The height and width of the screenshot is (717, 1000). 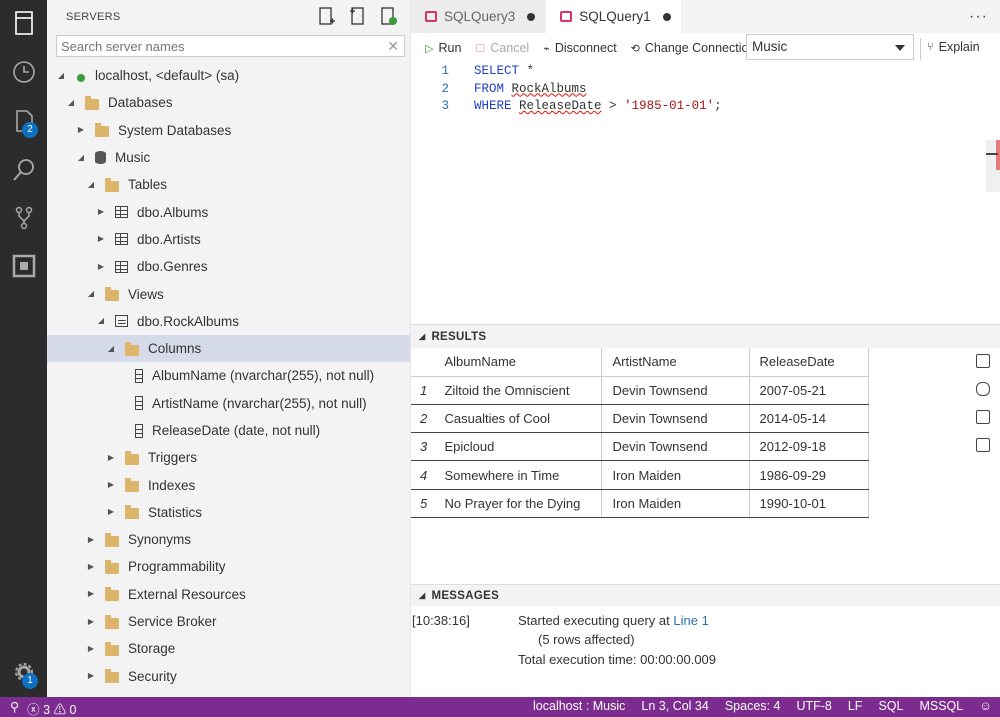 I want to click on table-cell: 2012-09-18, so click(x=809, y=447).